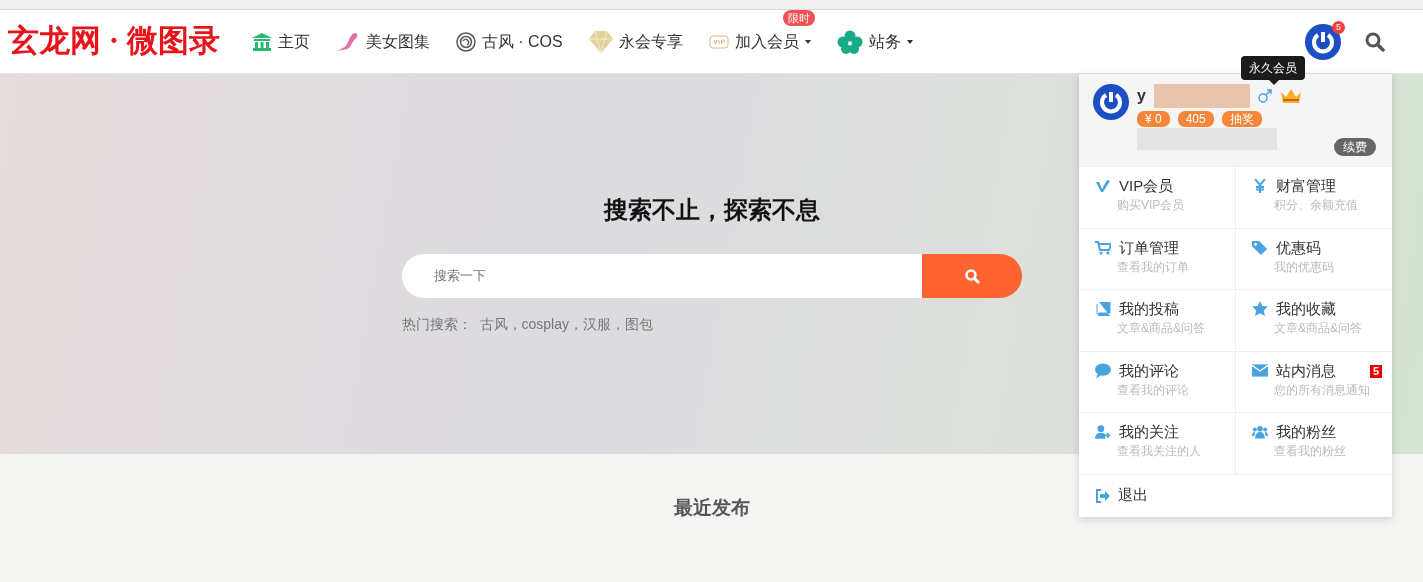 This screenshot has width=1423, height=582. I want to click on temple-icon, so click(261, 41).